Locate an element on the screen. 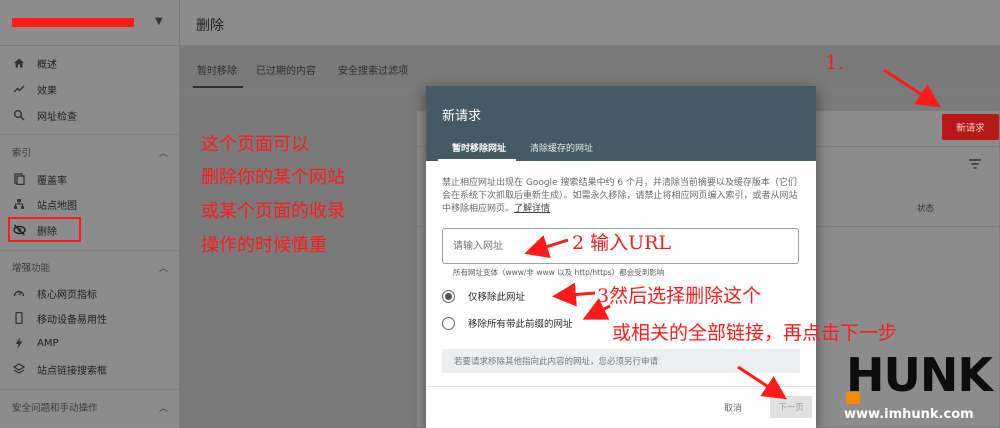 The height and width of the screenshot is (428, 1000). sidebar-item-label: 概述 is located at coordinates (47, 65).